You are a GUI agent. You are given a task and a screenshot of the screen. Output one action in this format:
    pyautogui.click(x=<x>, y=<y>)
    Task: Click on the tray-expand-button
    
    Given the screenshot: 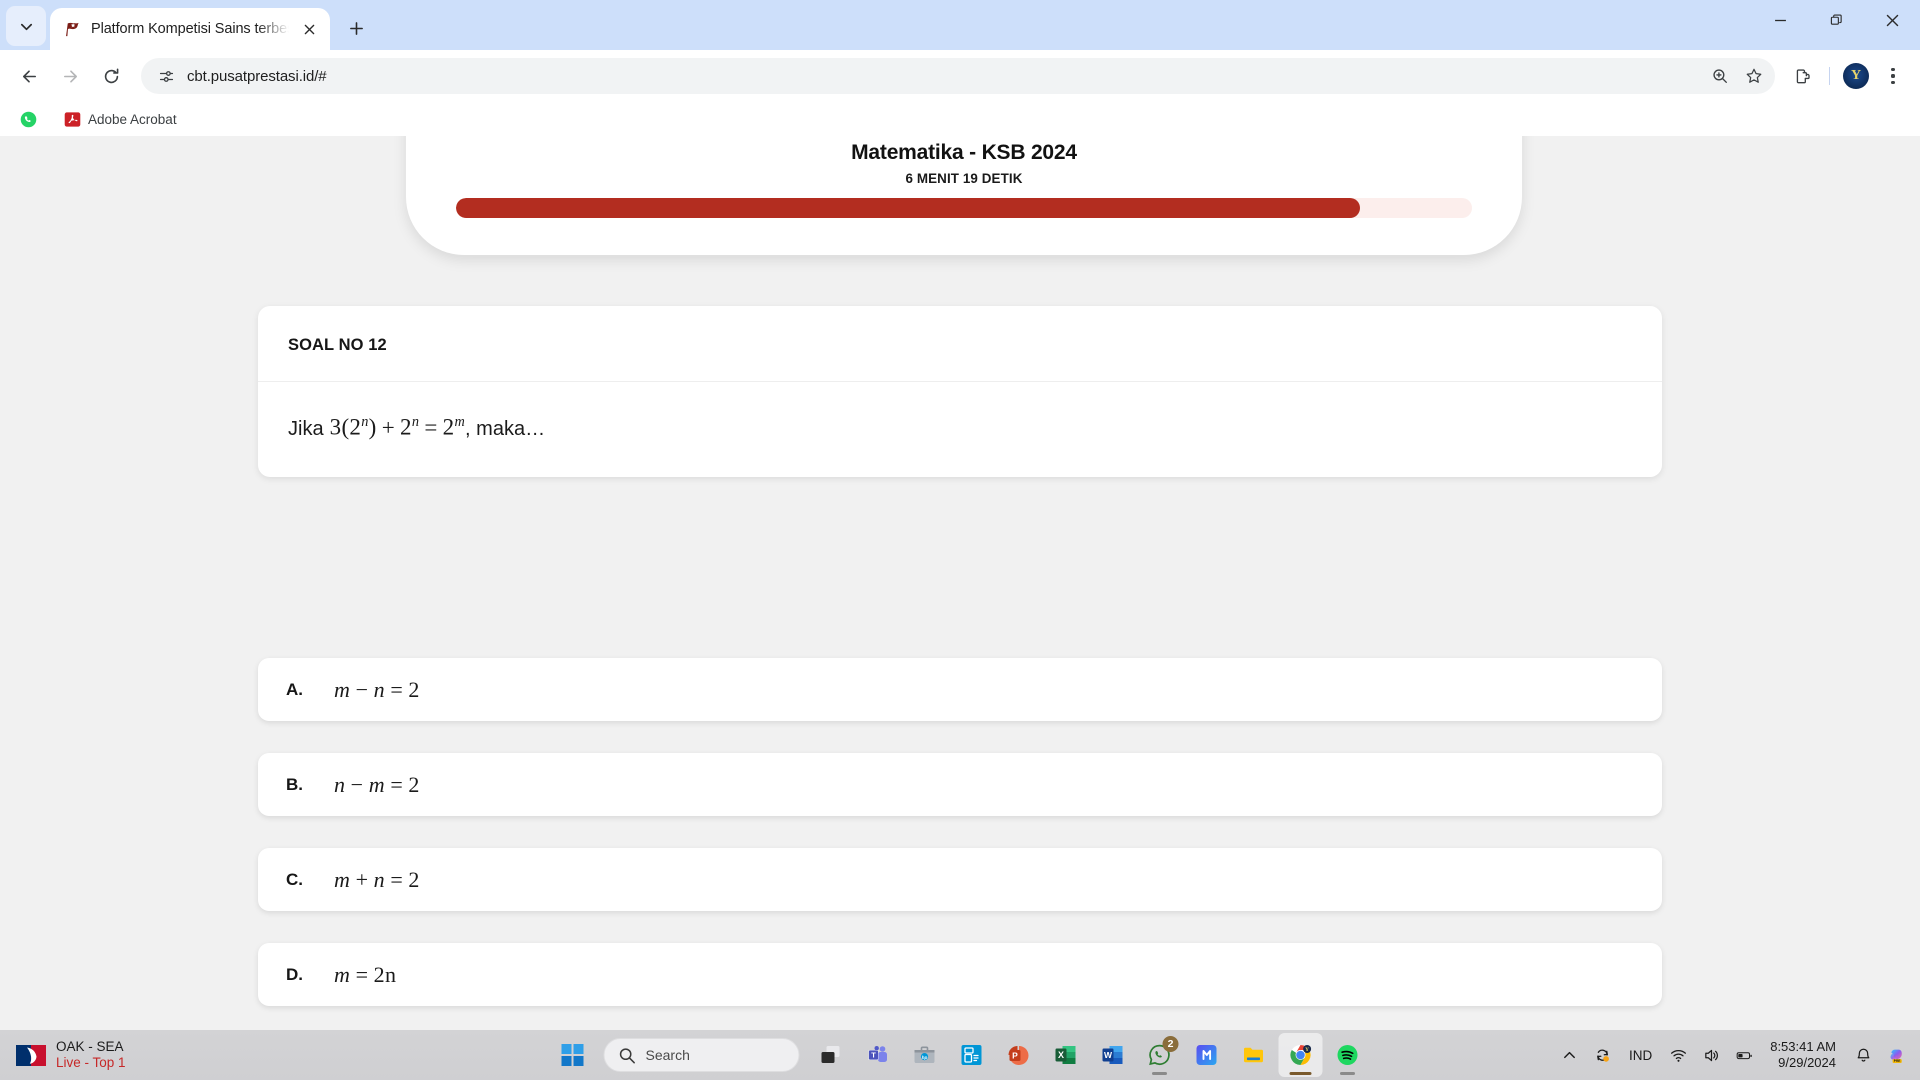 What is the action you would take?
    pyautogui.click(x=1569, y=1055)
    